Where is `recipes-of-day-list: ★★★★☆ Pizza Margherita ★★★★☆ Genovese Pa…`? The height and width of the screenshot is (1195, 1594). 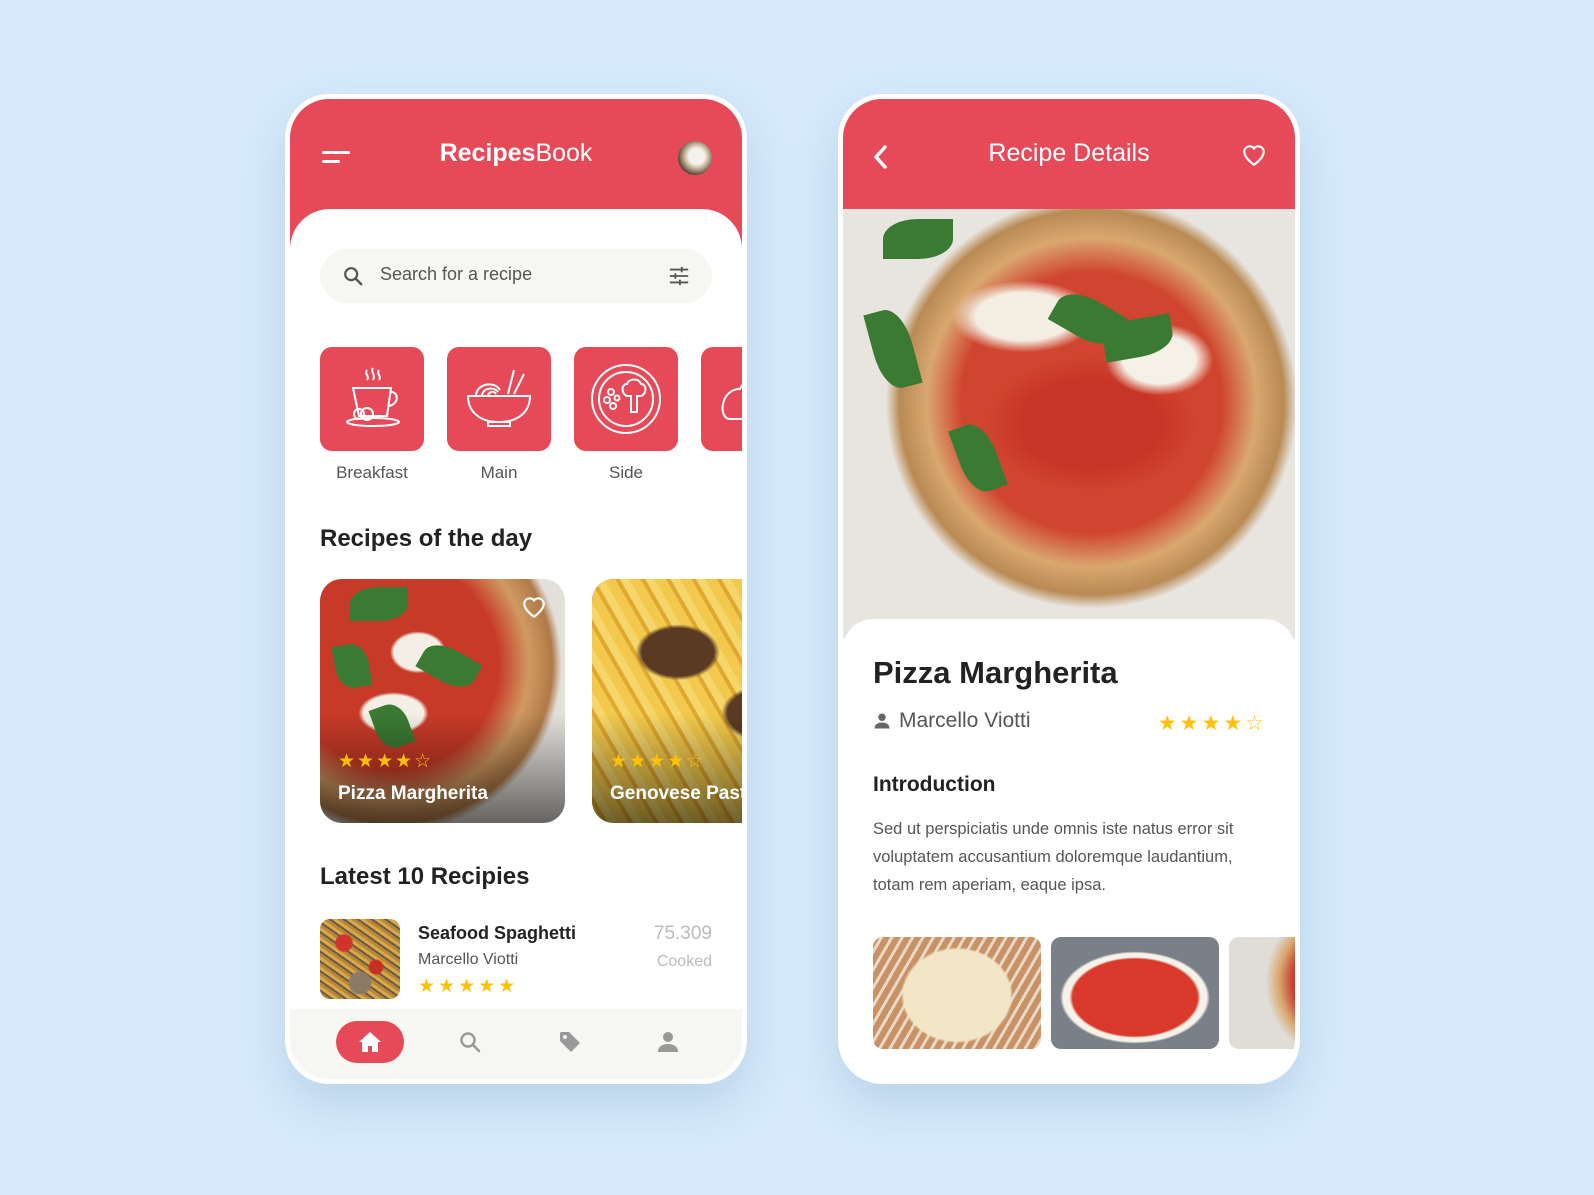 recipes-of-day-list: ★★★★☆ Pizza Margherita ★★★★☆ Genovese Pa… is located at coordinates (531, 701).